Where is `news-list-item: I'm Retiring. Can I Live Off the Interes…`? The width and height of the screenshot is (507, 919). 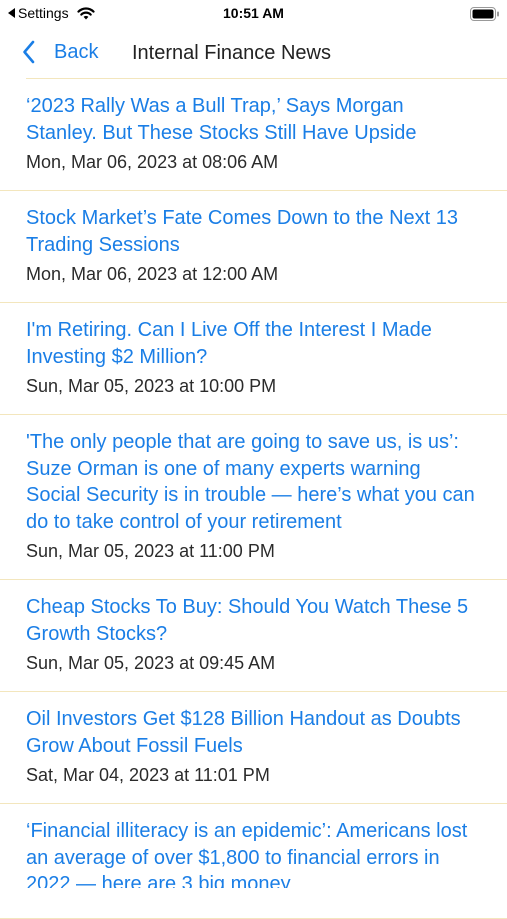 news-list-item: I'm Retiring. Can I Live Off the Interes… is located at coordinates (253, 359).